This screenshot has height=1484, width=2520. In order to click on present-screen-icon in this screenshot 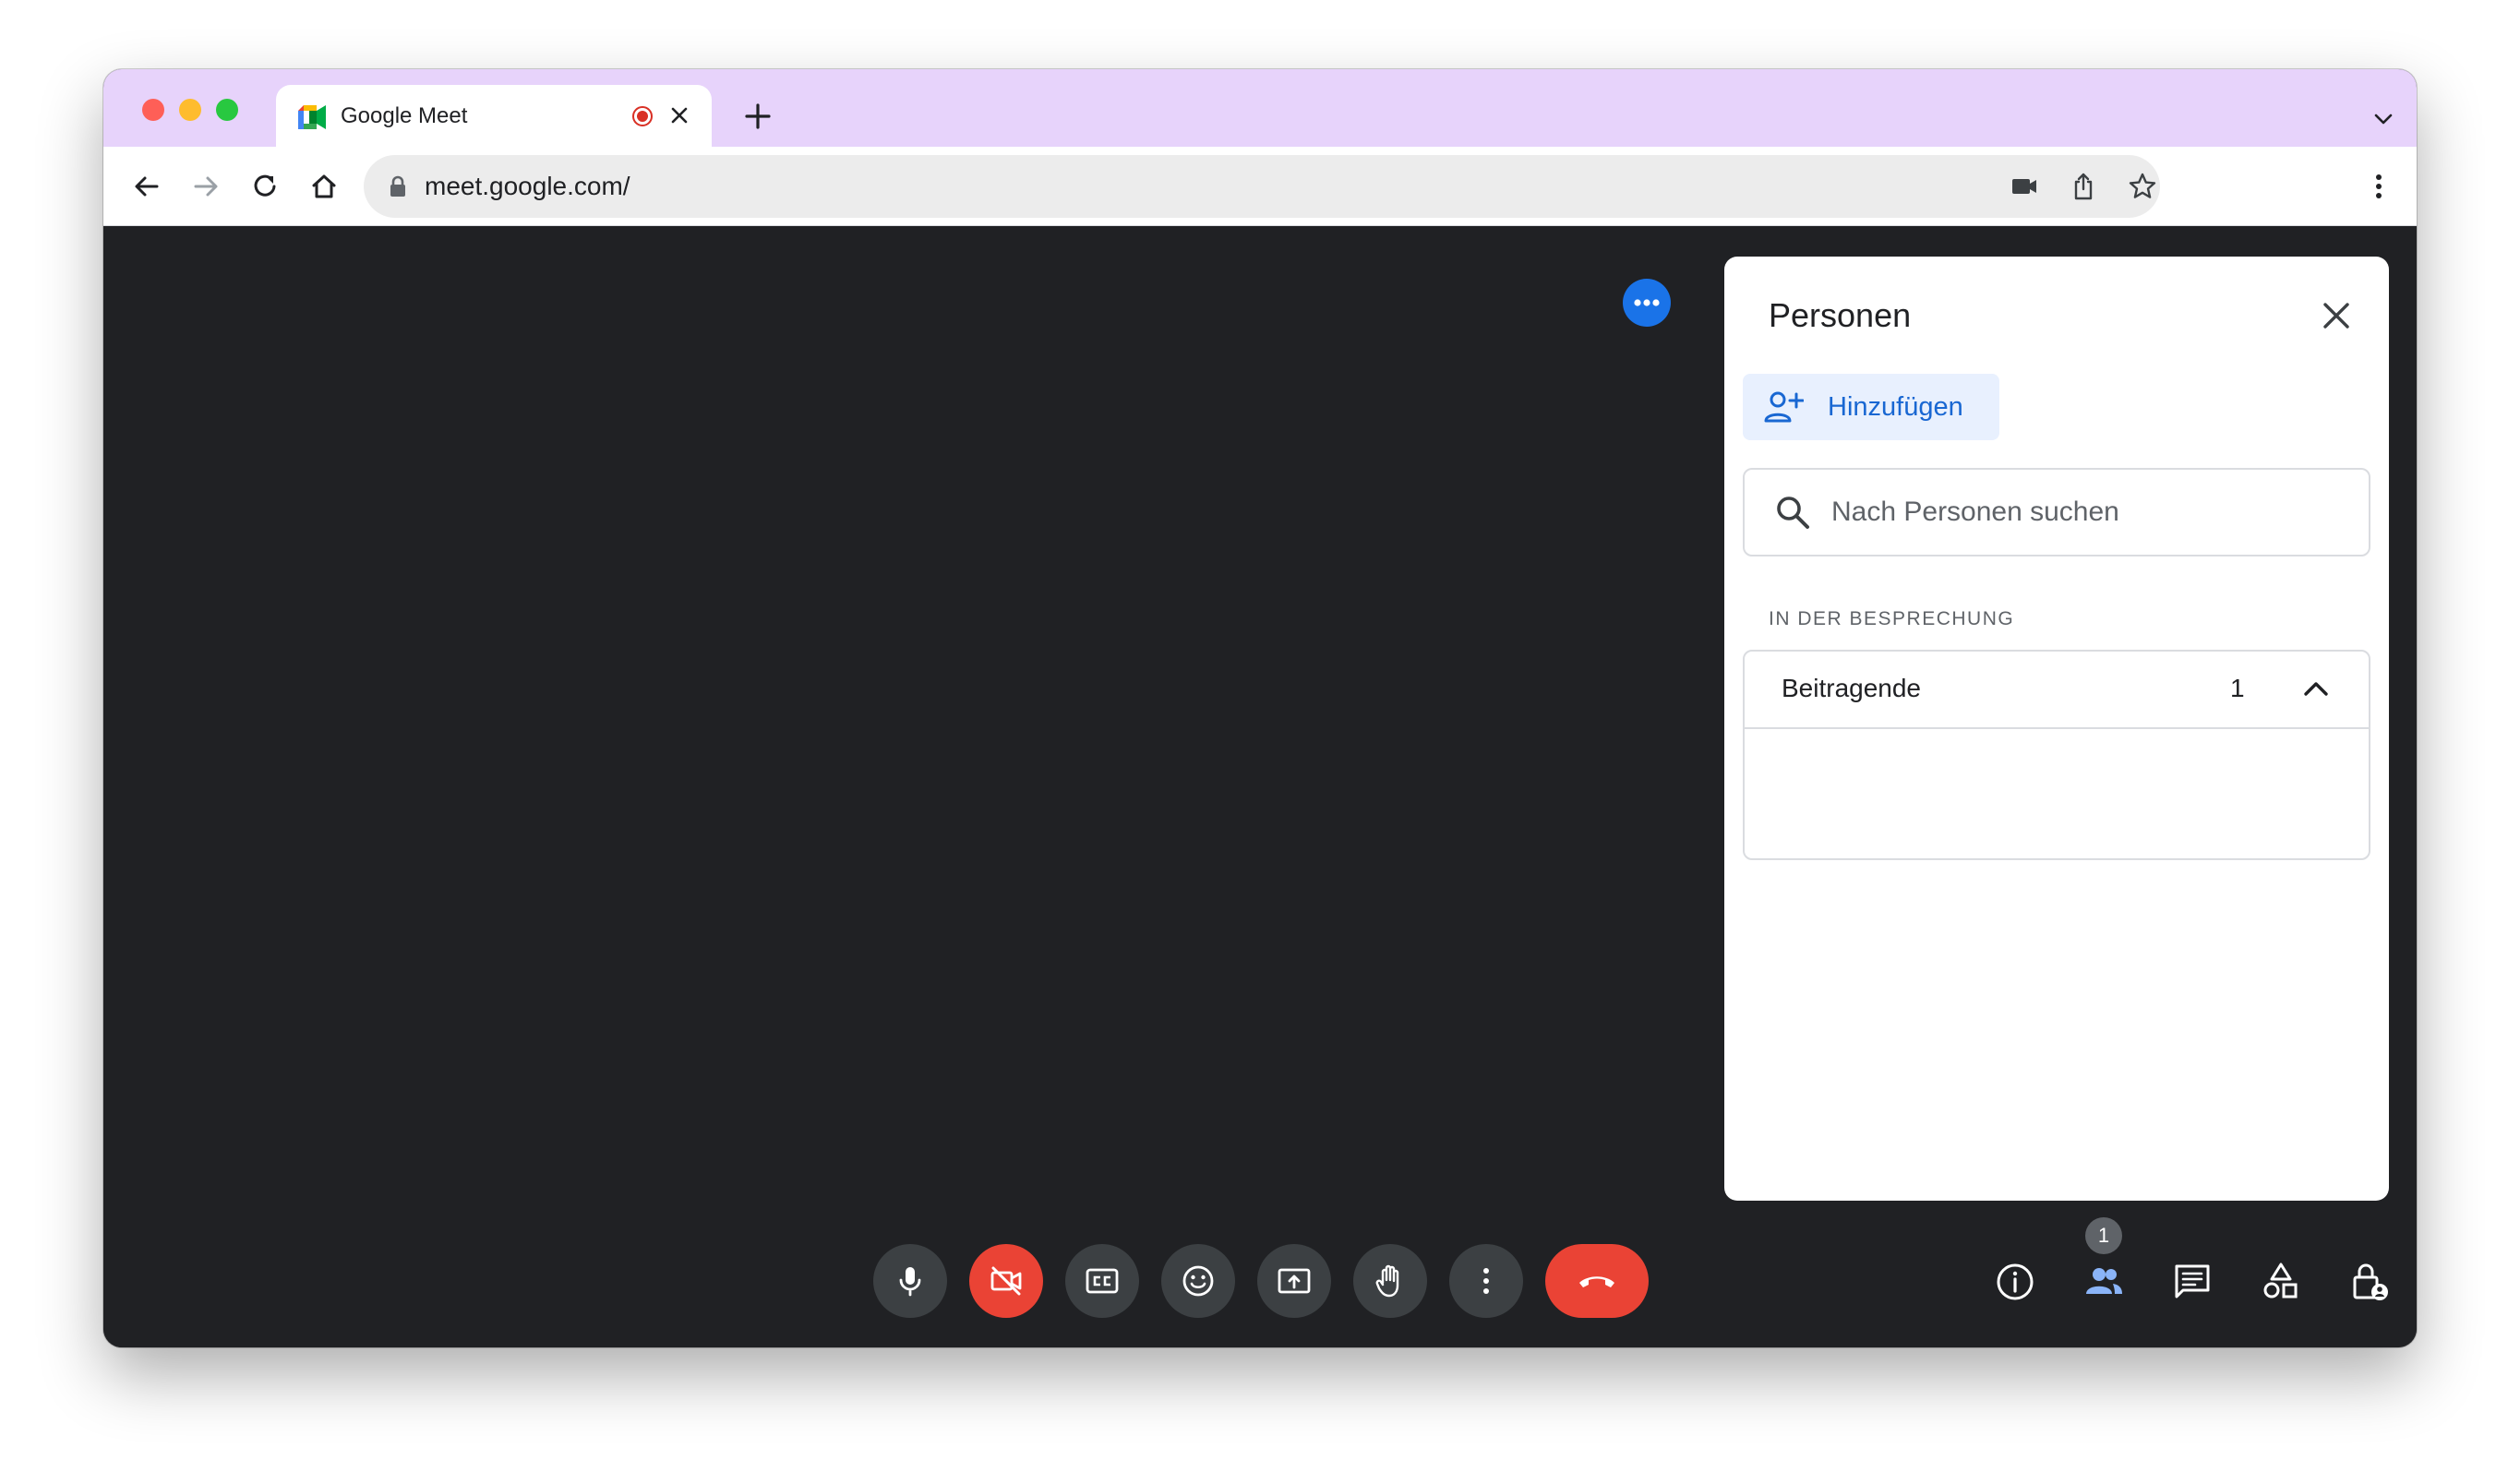, I will do `click(1294, 1281)`.